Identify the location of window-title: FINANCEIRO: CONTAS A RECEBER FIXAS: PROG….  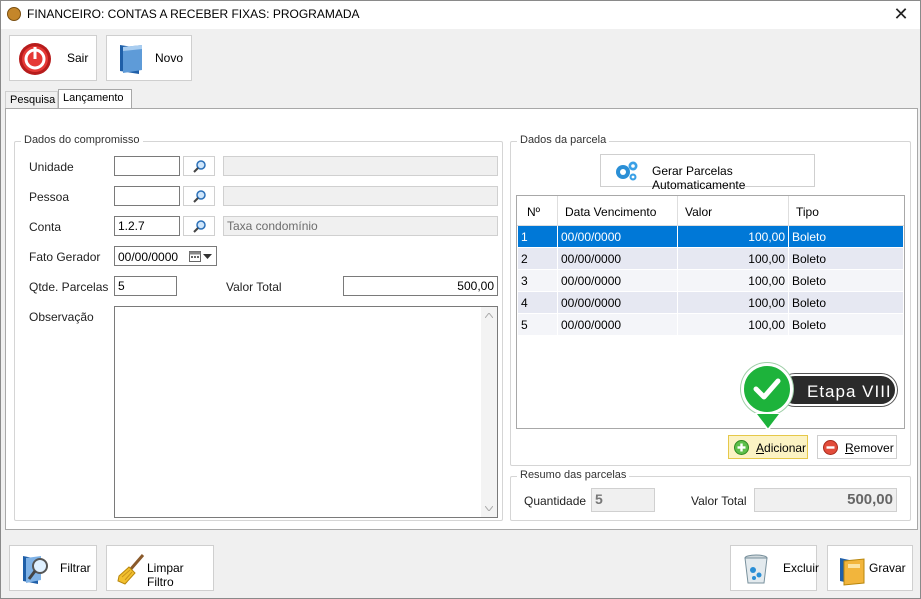
(193, 14).